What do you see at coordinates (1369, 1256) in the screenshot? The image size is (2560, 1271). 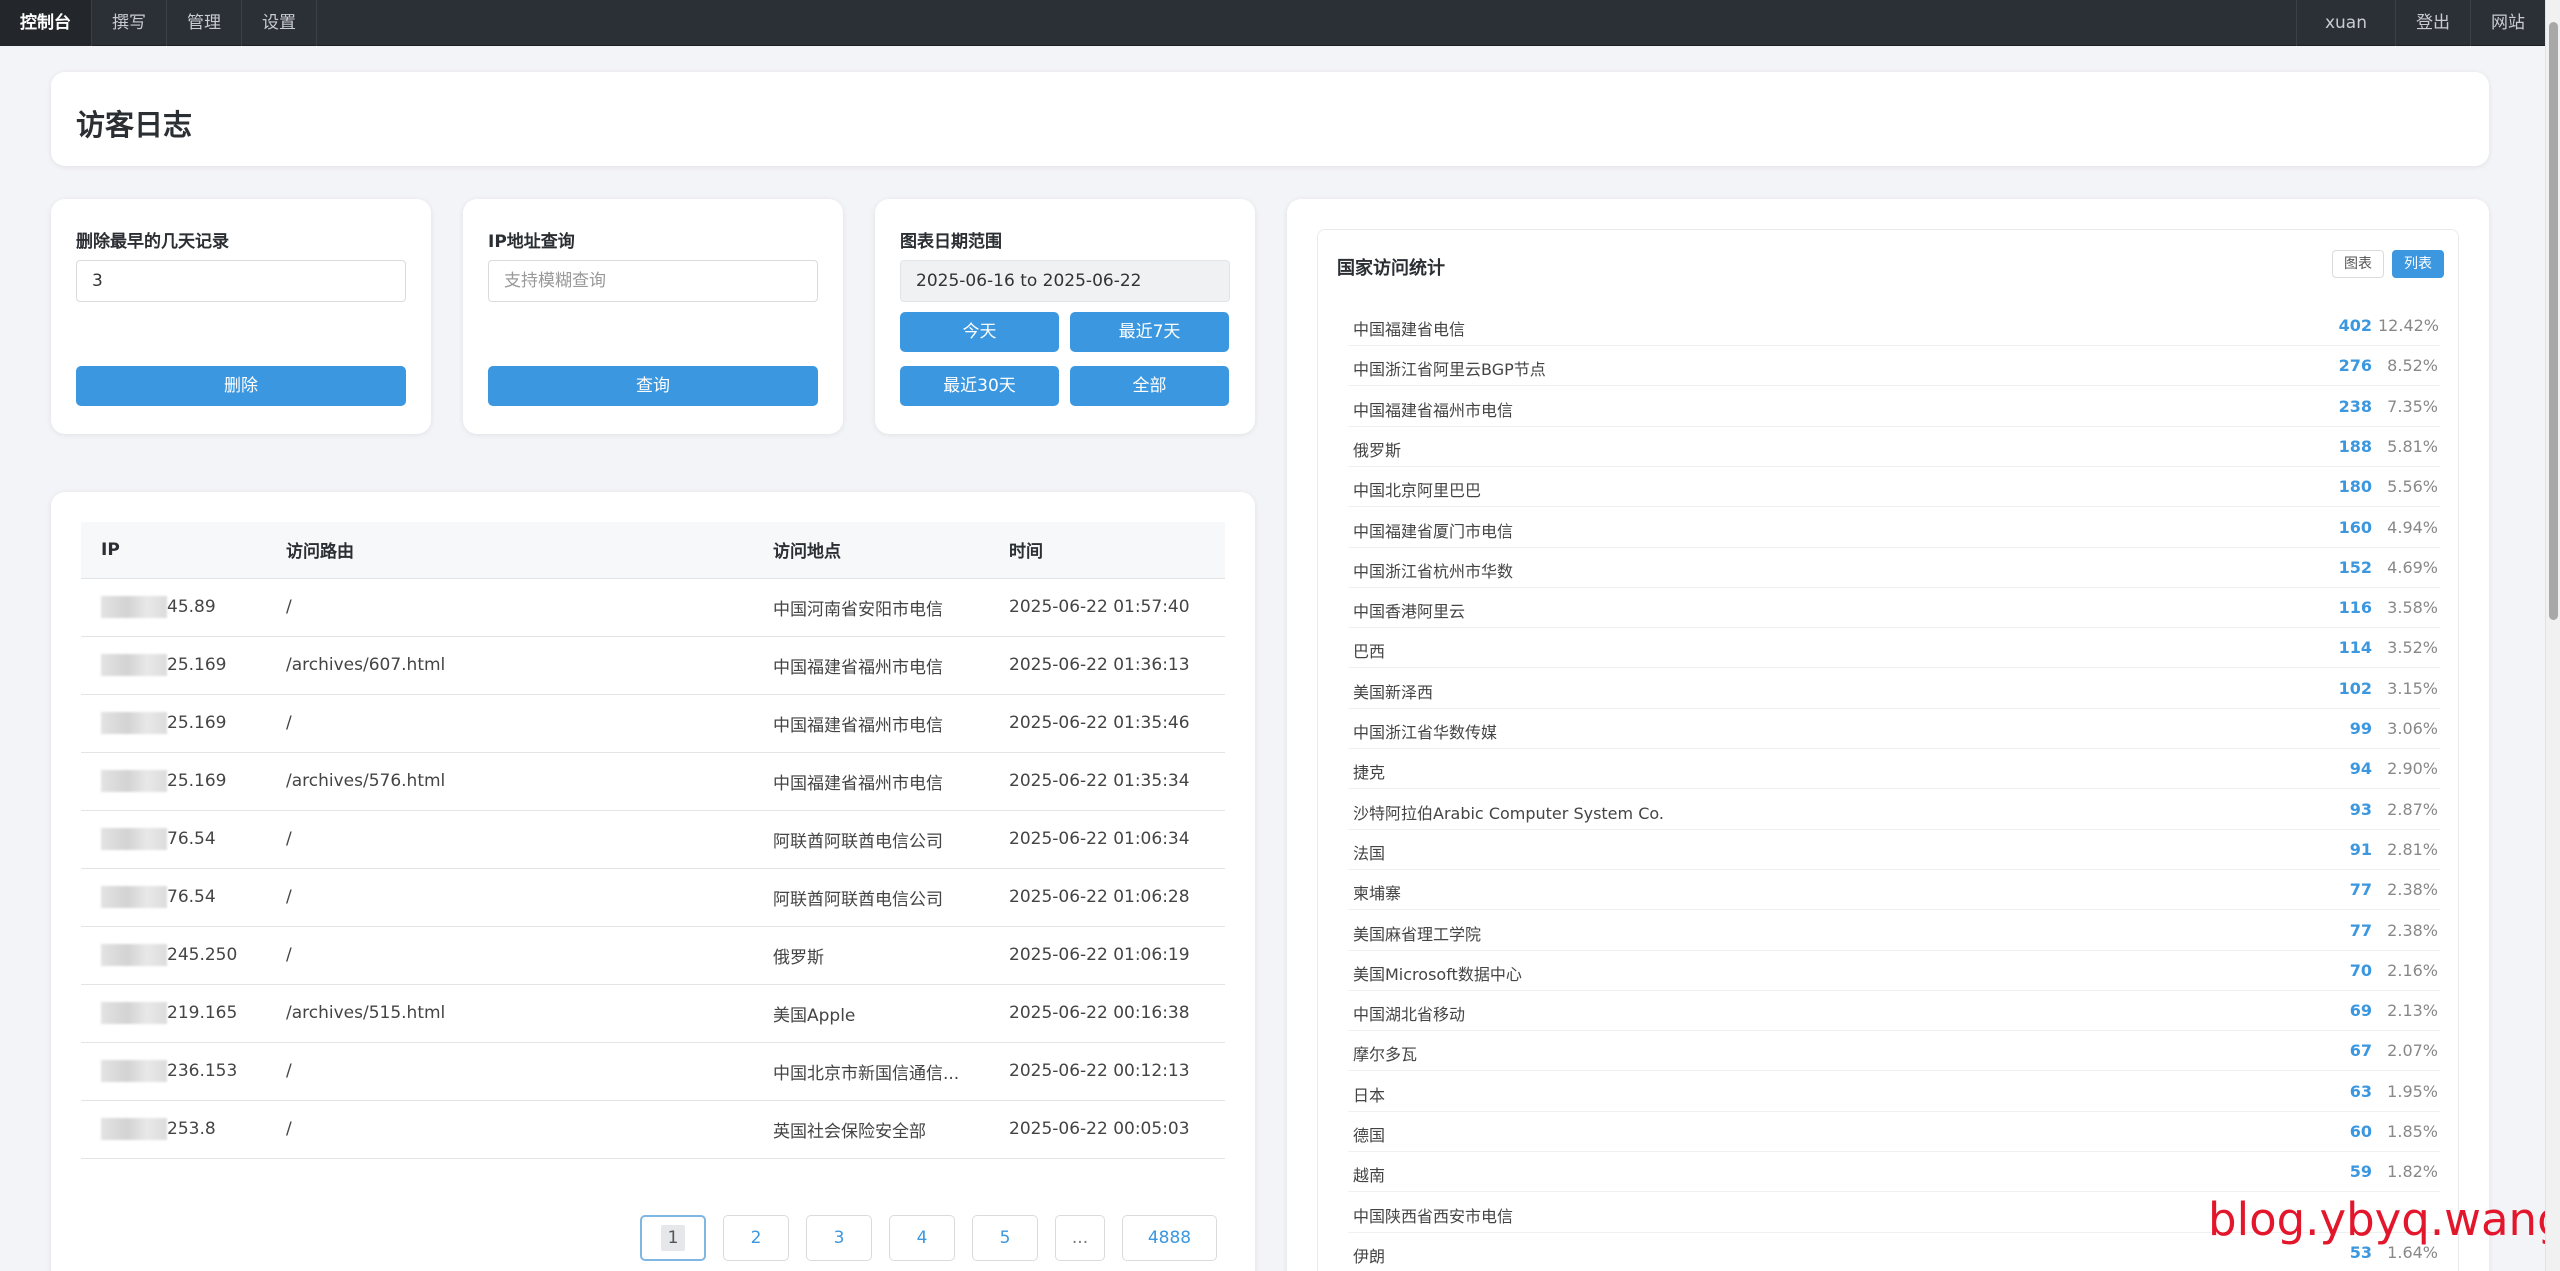 I see `country-name: 伊朗` at bounding box center [1369, 1256].